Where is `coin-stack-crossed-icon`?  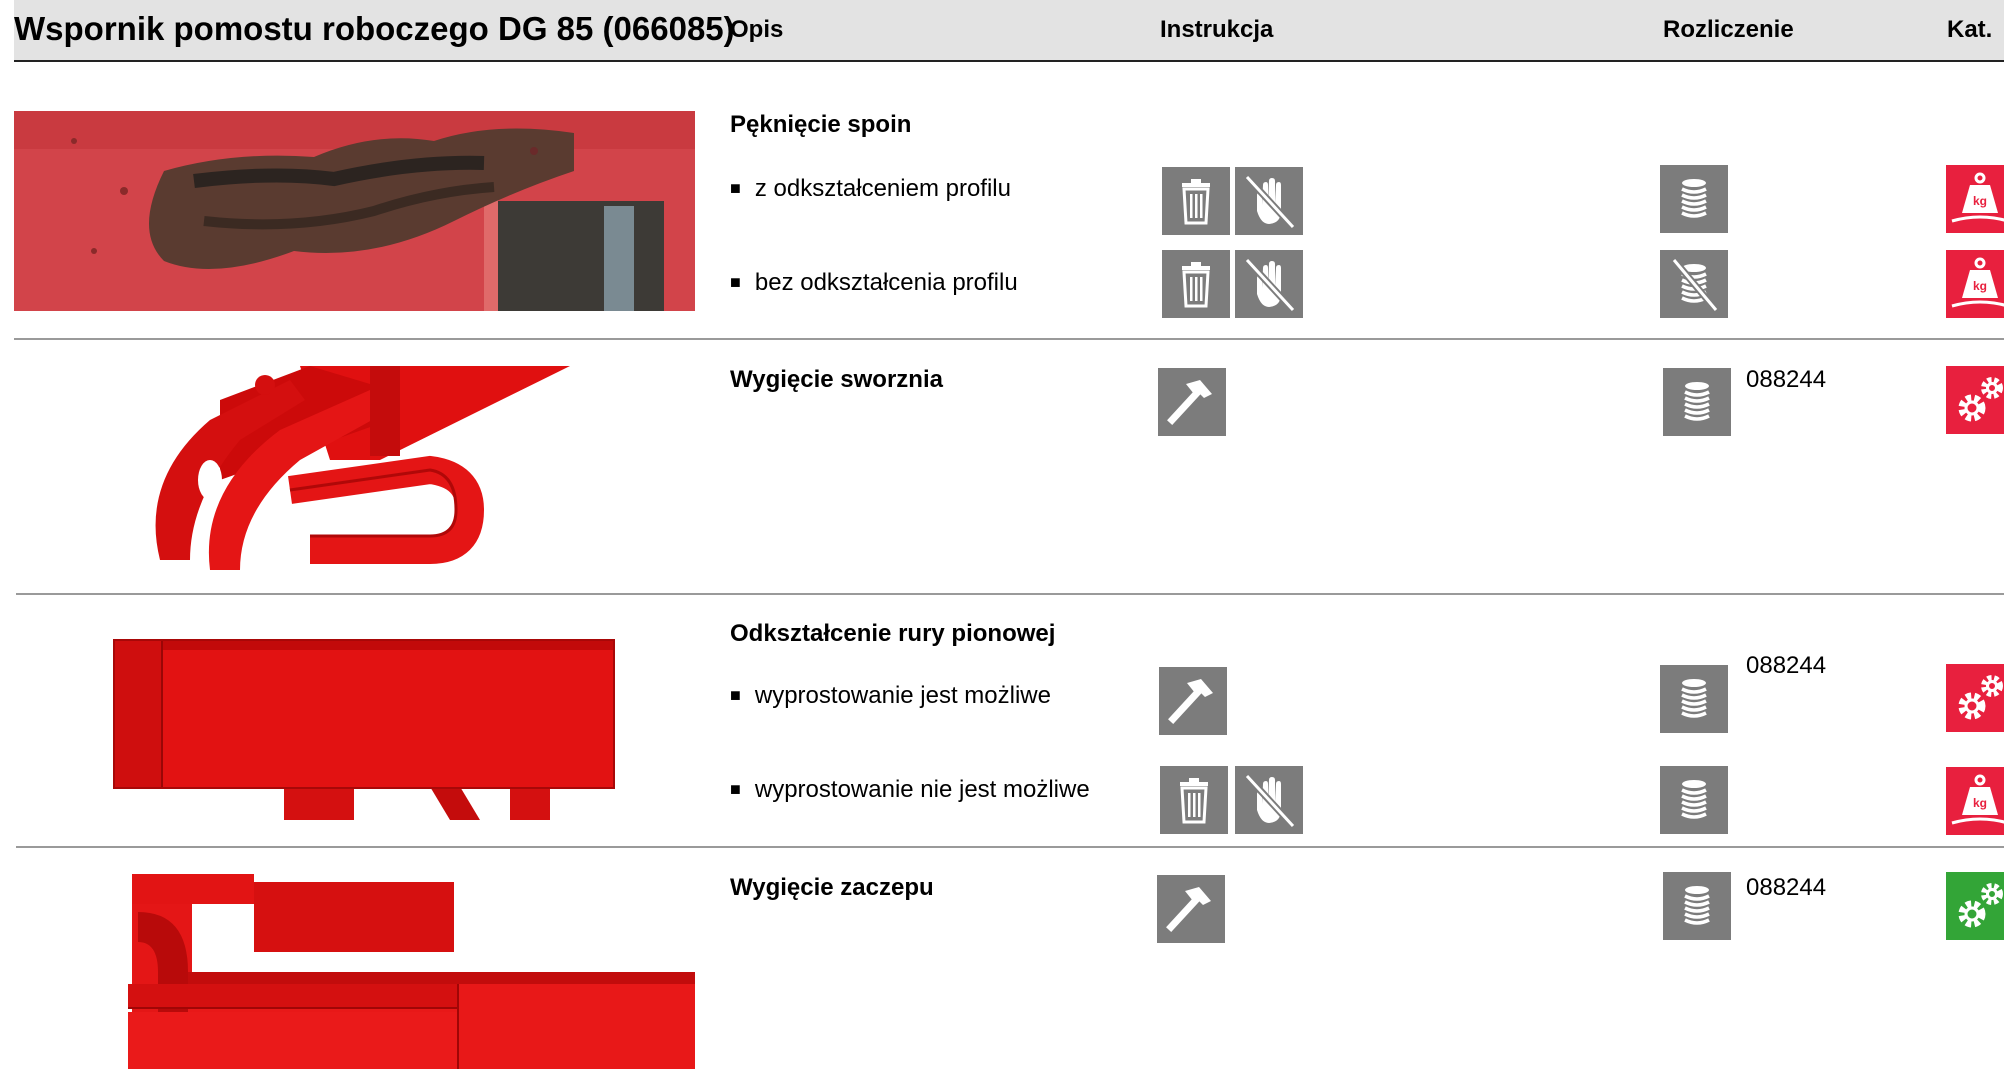 coin-stack-crossed-icon is located at coordinates (1694, 284).